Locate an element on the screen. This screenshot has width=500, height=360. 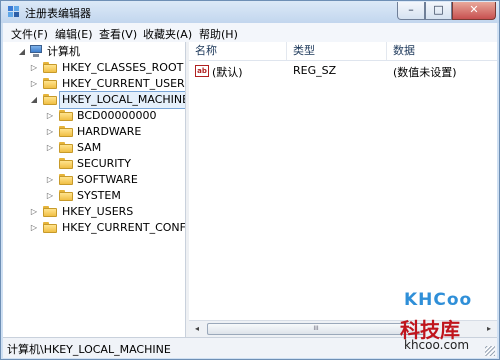
scroll-left-icon: ◂ is located at coordinates (197, 329).